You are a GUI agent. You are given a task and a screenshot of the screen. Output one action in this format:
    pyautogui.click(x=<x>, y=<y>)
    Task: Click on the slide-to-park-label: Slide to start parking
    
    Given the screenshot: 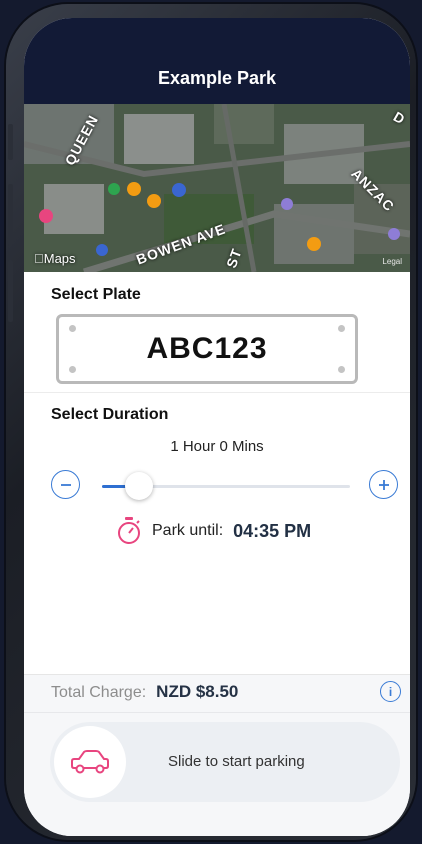 What is the action you would take?
    pyautogui.click(x=236, y=761)
    